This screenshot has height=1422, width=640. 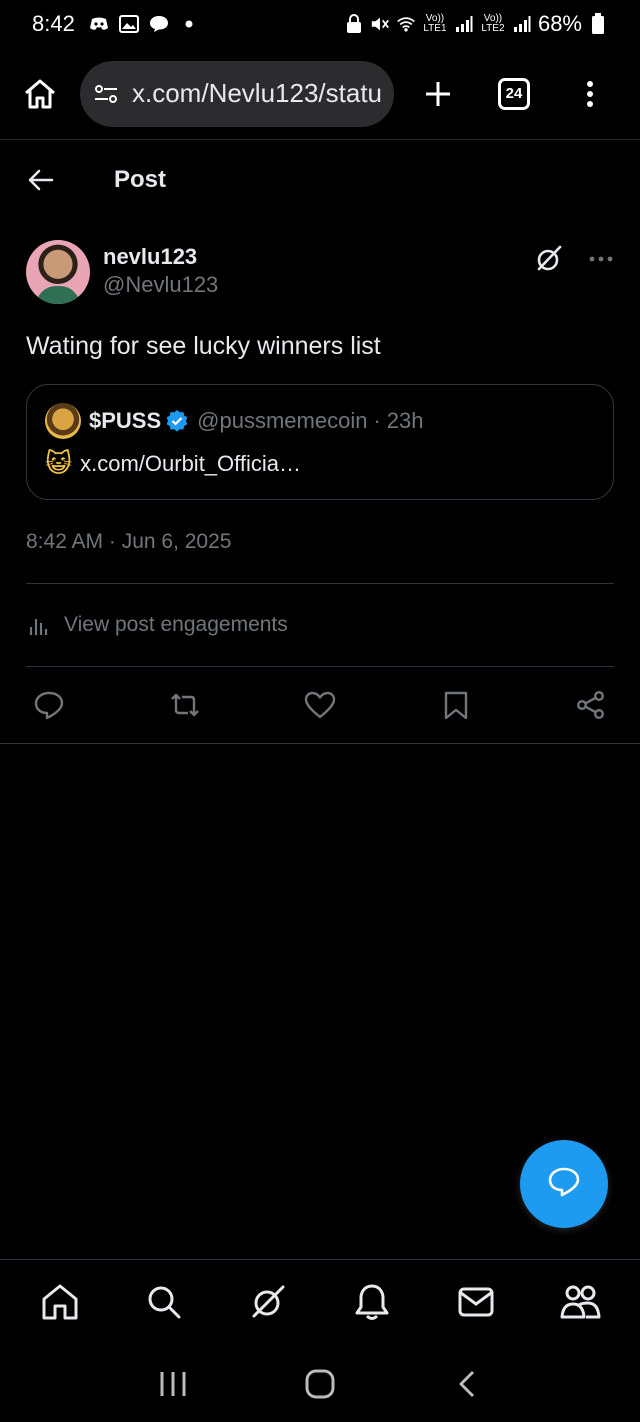 I want to click on back-arrow-icon, so click(x=41, y=180).